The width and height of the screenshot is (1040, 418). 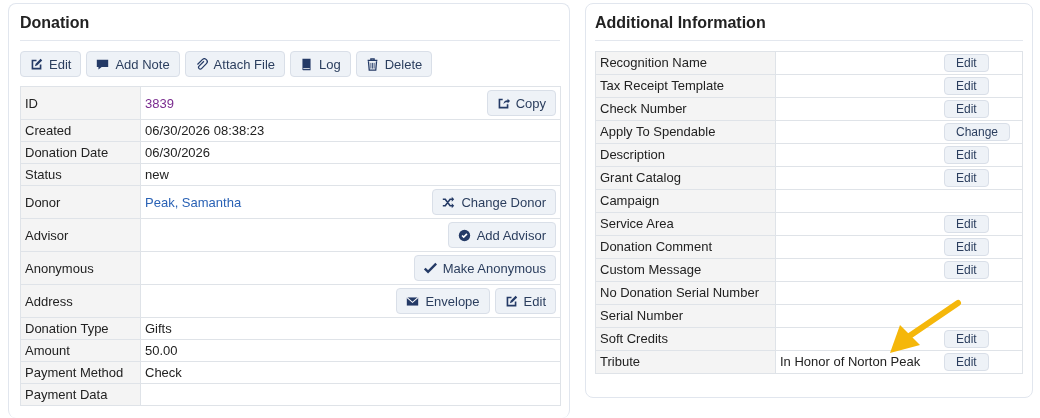 I want to click on action-button: Copy, so click(x=521, y=103).